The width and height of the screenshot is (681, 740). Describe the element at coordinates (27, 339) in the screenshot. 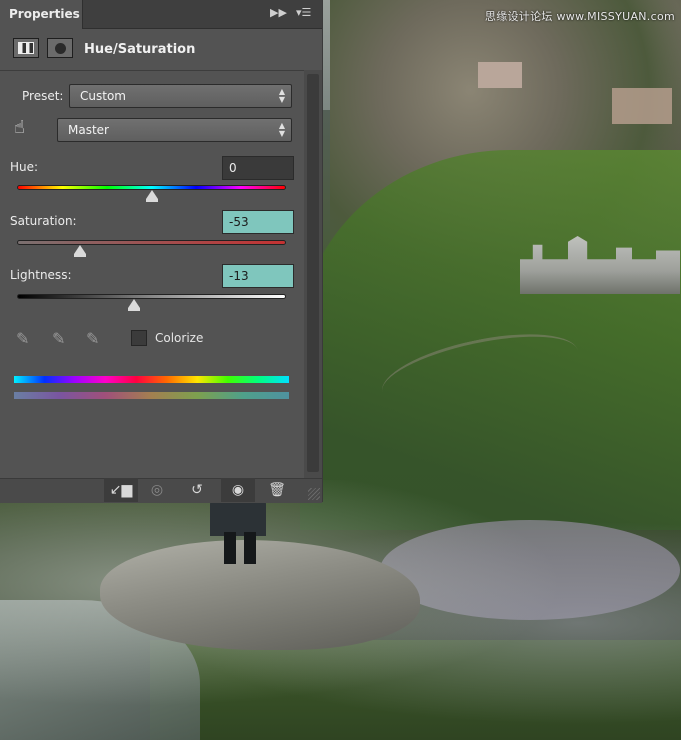

I see `eyedropper-icon: ✎` at that location.